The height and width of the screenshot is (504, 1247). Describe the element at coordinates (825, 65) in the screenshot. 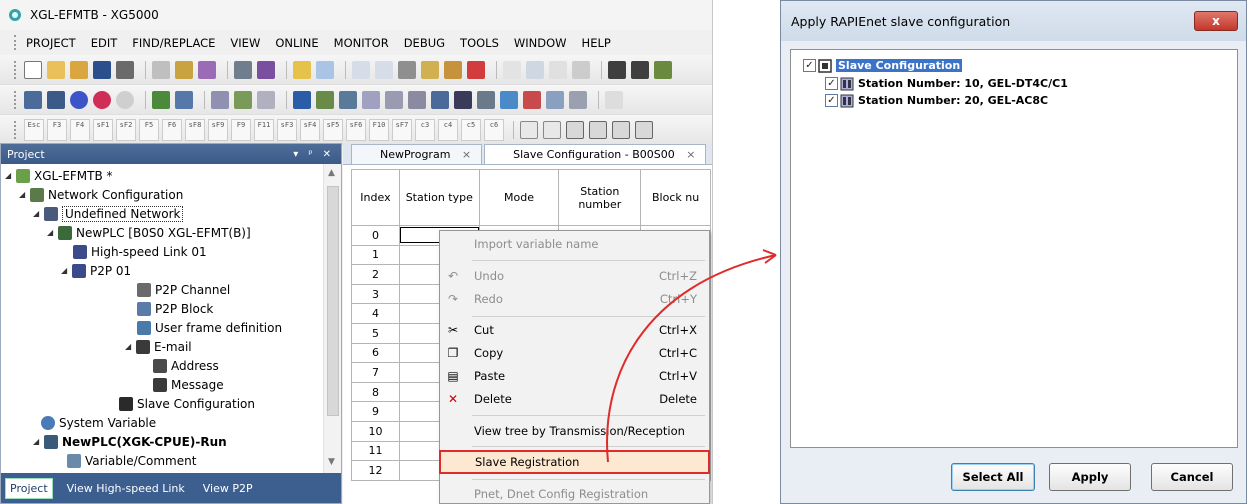

I see `slave-config-icon` at that location.